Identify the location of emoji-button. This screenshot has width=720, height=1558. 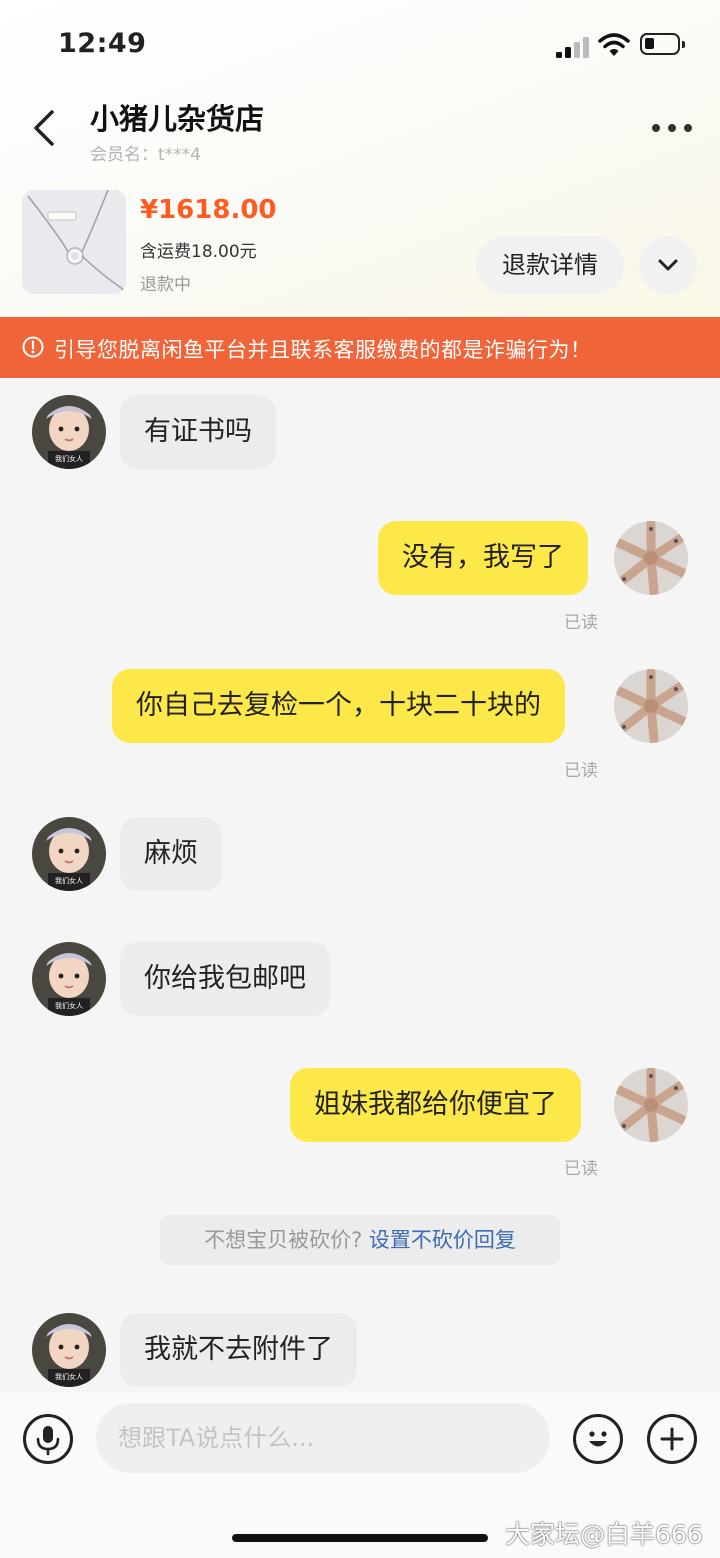
(598, 1439).